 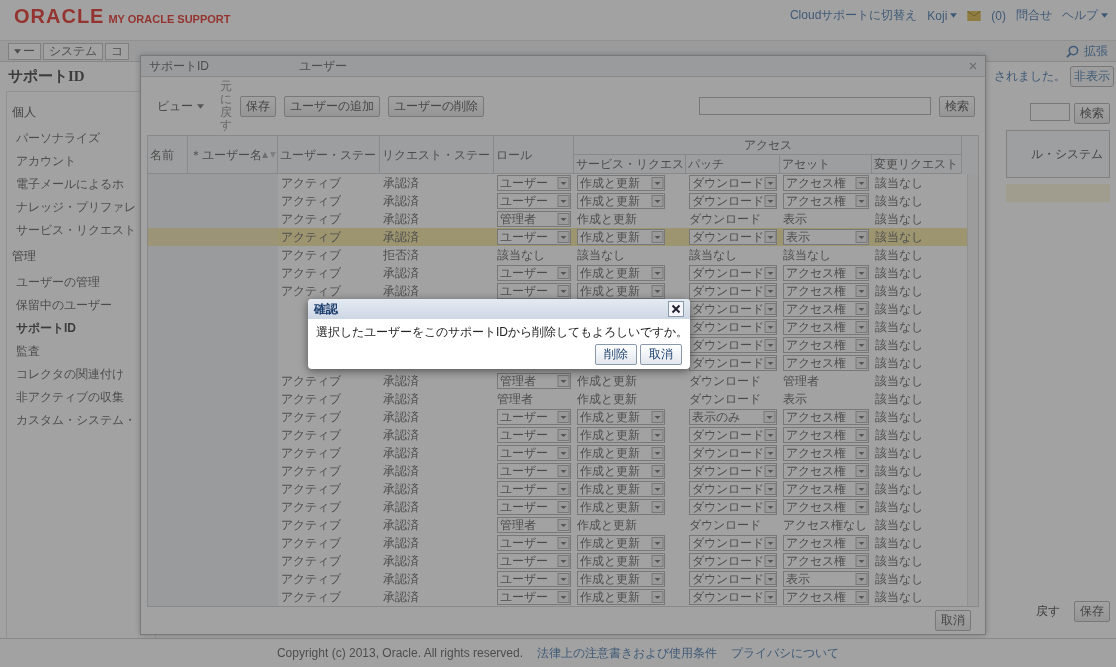 What do you see at coordinates (733, 417) in the screenshot?
I see `dropdown-field: 表示のみ` at bounding box center [733, 417].